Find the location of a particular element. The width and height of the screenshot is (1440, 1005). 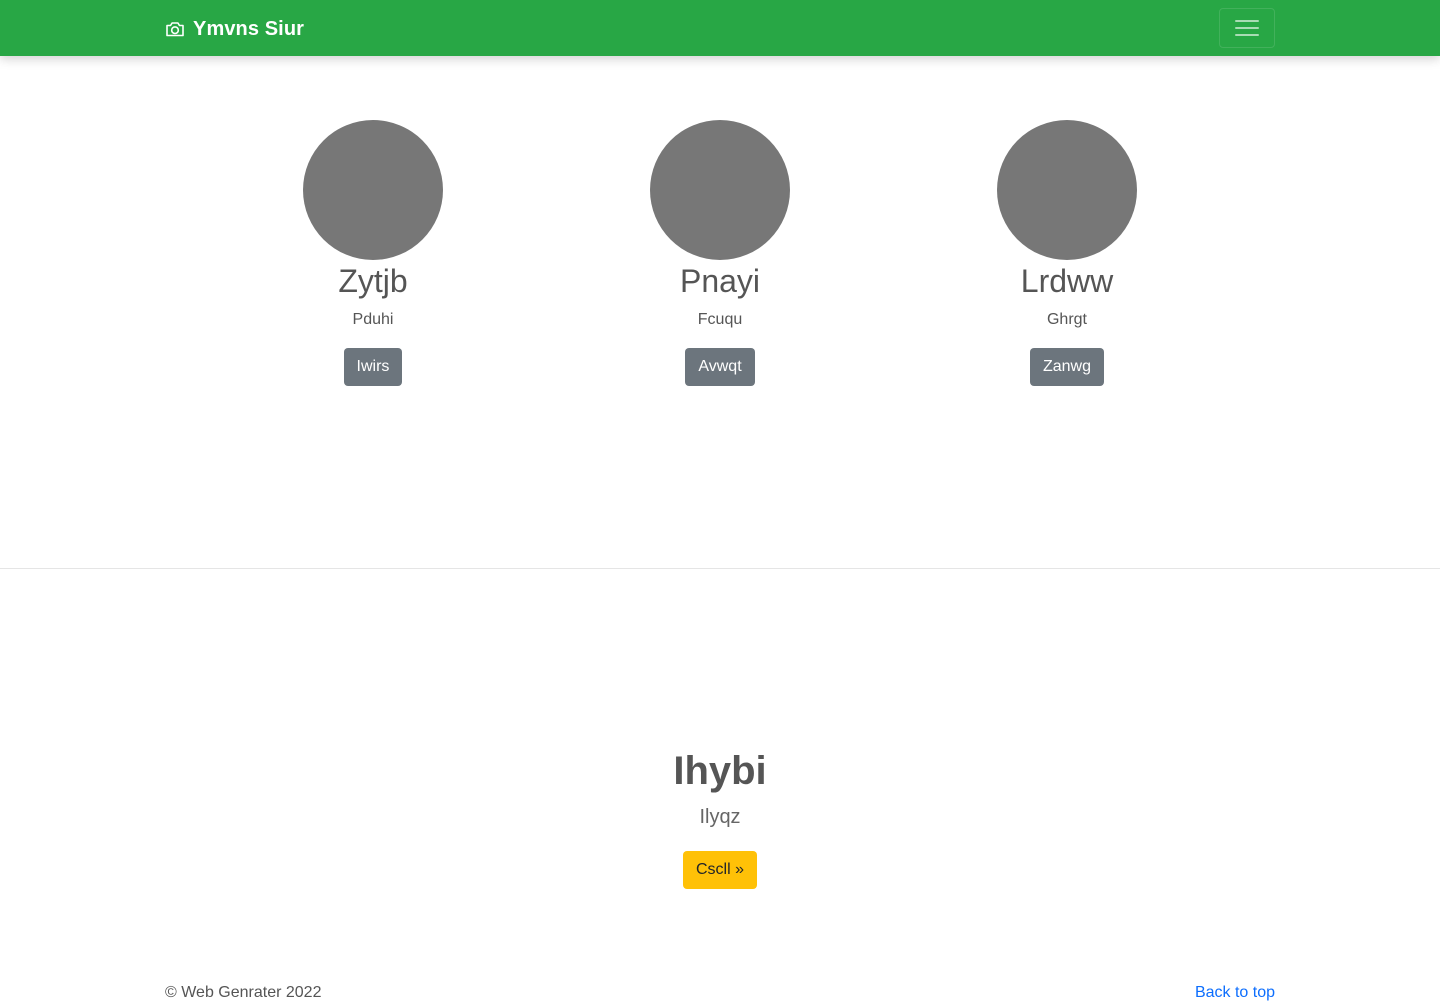

team-member-button: Zanwg is located at coordinates (1067, 367).